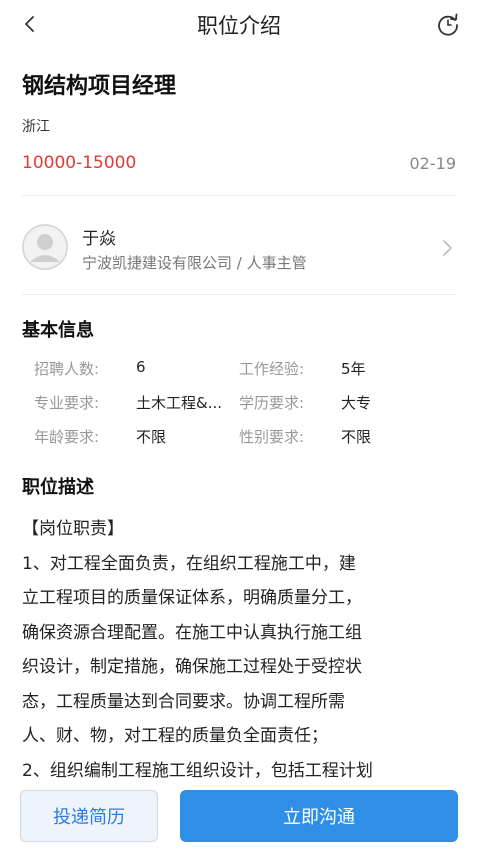 The width and height of the screenshot is (478, 850). I want to click on recruiter-company: 宁波凯捷建设有限公司 / 人事主管, so click(194, 263).